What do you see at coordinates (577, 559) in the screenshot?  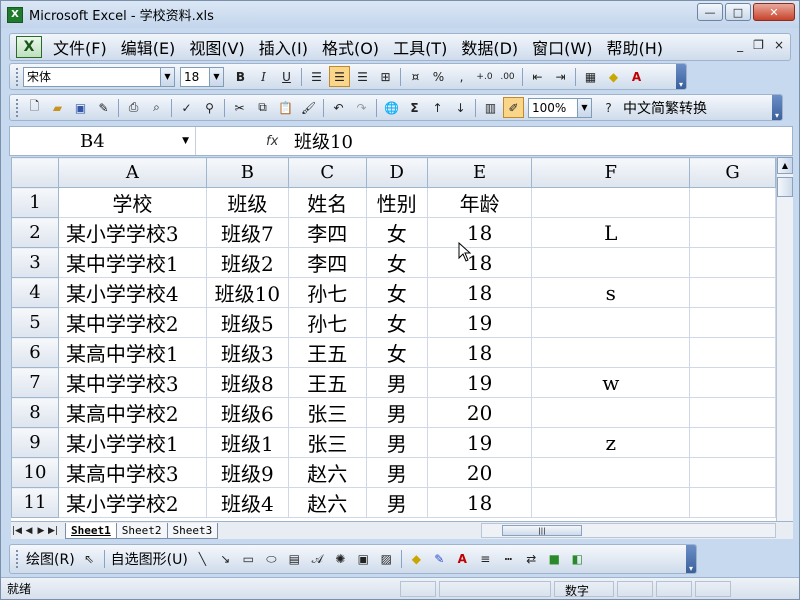 I see `3d-icon: ◧` at bounding box center [577, 559].